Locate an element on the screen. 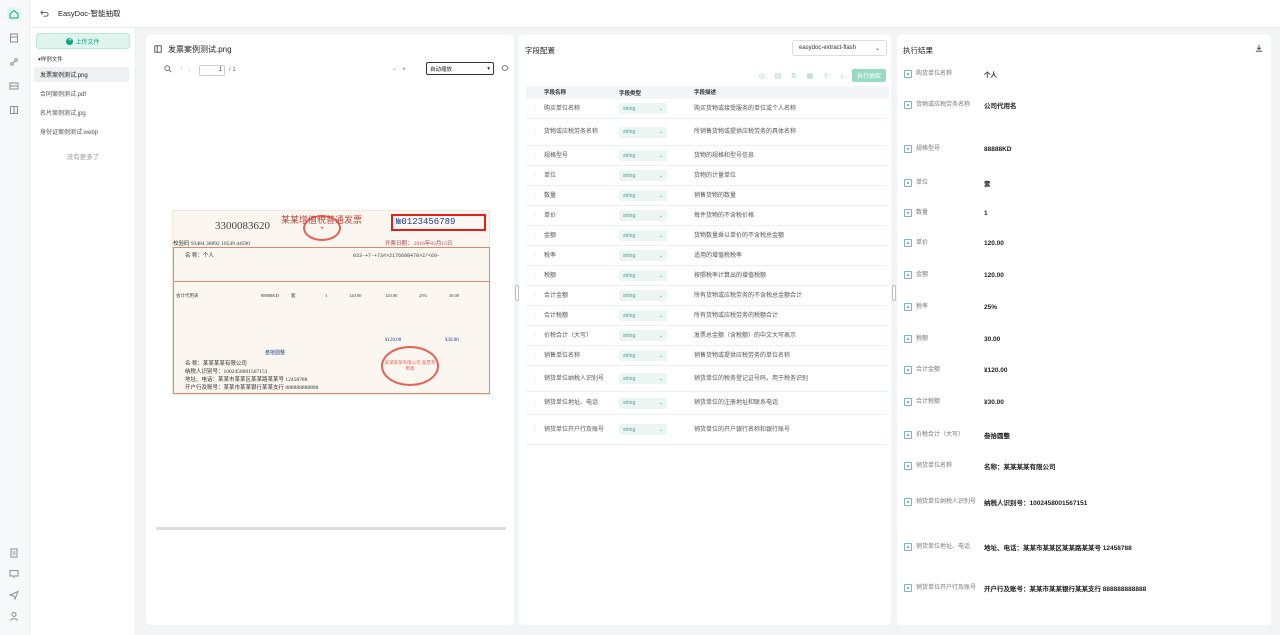 Image resolution: width=1280 pixels, height=635 pixels. result-value: 25% is located at coordinates (990, 307).